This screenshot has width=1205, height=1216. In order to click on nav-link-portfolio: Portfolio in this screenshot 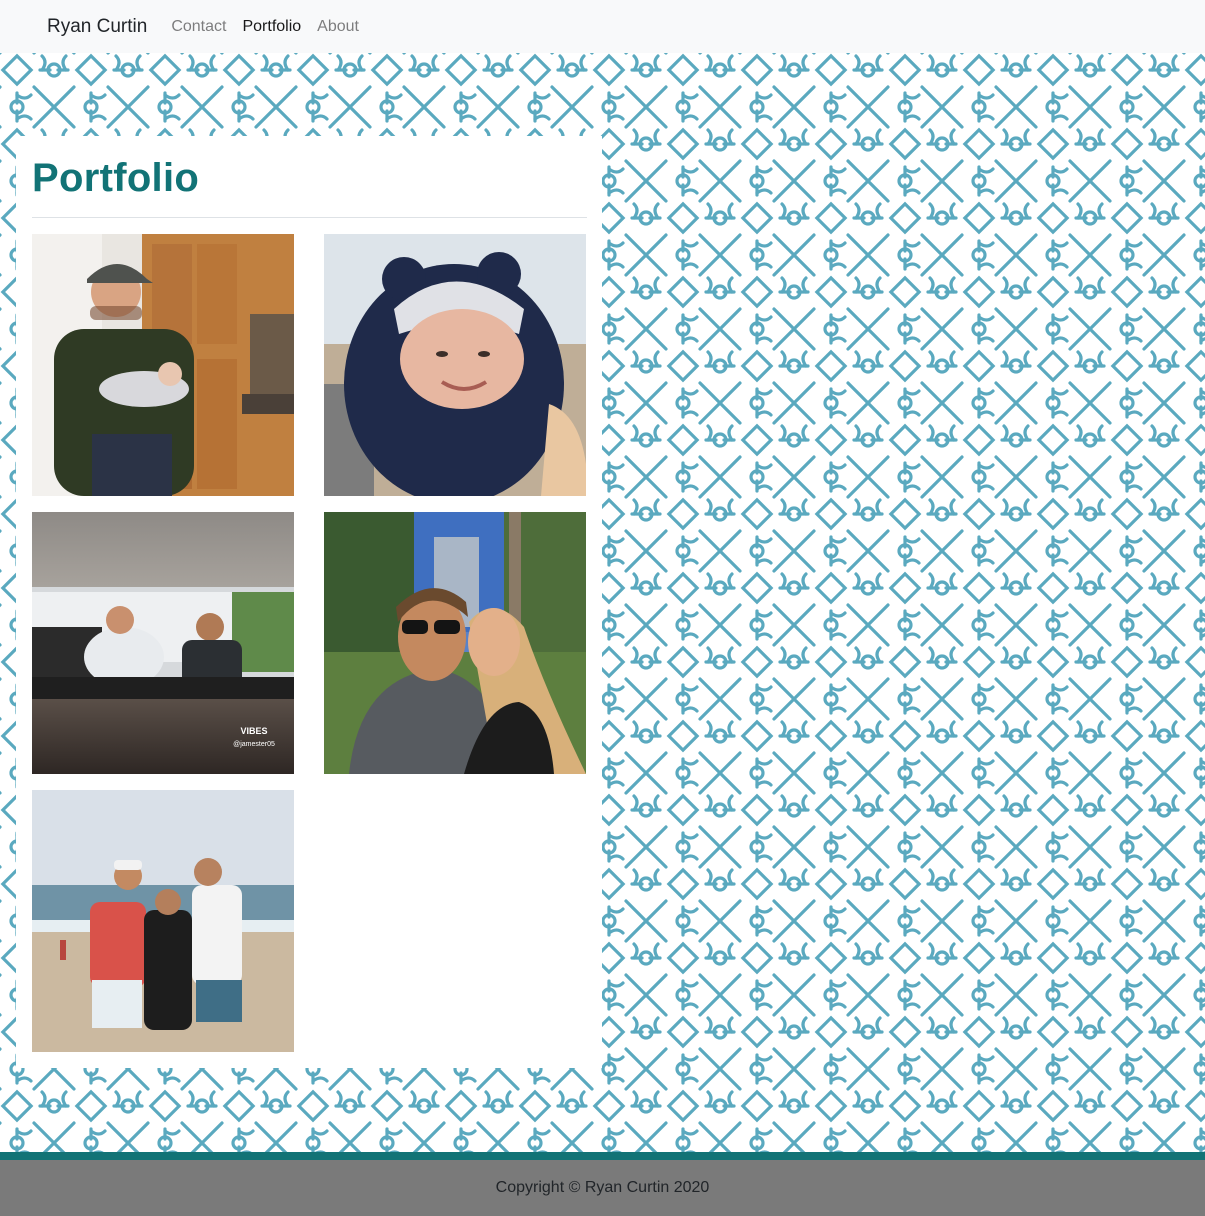, I will do `click(271, 27)`.